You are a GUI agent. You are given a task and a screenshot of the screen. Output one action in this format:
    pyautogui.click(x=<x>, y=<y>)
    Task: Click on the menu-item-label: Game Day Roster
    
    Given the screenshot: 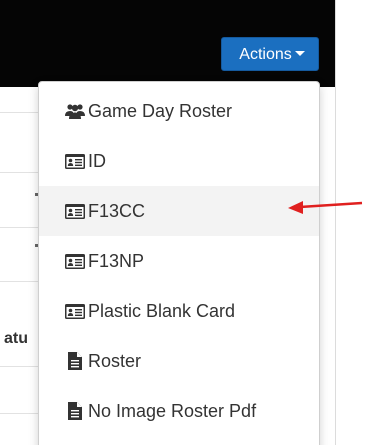 What is the action you would take?
    pyautogui.click(x=160, y=110)
    